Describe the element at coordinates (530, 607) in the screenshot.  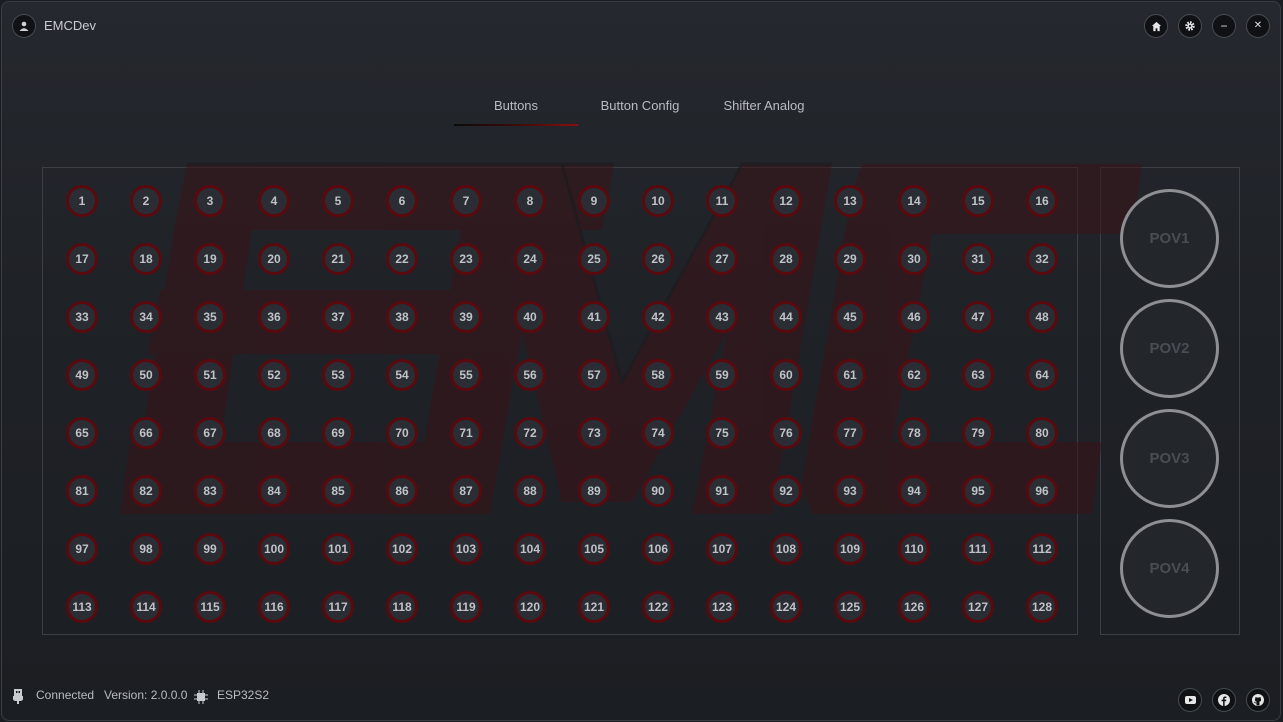
I see `joystick-button-120: 120` at that location.